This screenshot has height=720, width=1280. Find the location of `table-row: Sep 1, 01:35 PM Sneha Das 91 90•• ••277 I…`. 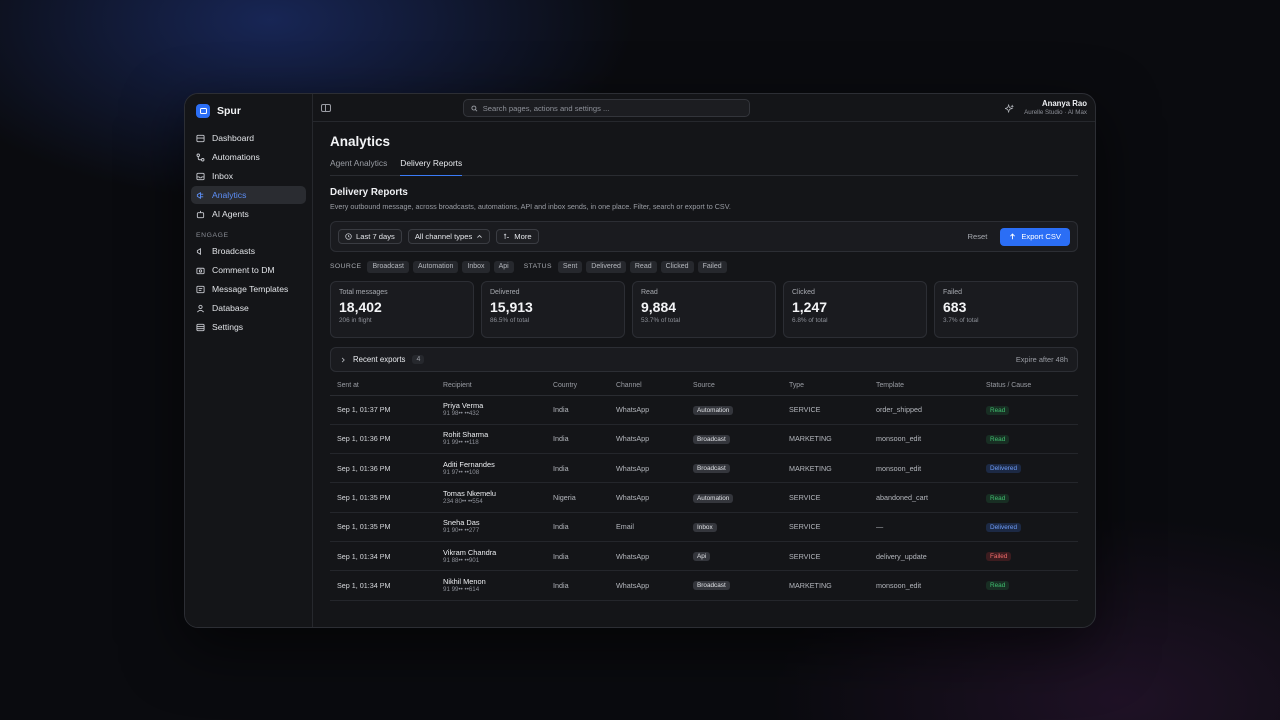

table-row: Sep 1, 01:35 PM Sneha Das 91 90•• ••277 I… is located at coordinates (704, 527).